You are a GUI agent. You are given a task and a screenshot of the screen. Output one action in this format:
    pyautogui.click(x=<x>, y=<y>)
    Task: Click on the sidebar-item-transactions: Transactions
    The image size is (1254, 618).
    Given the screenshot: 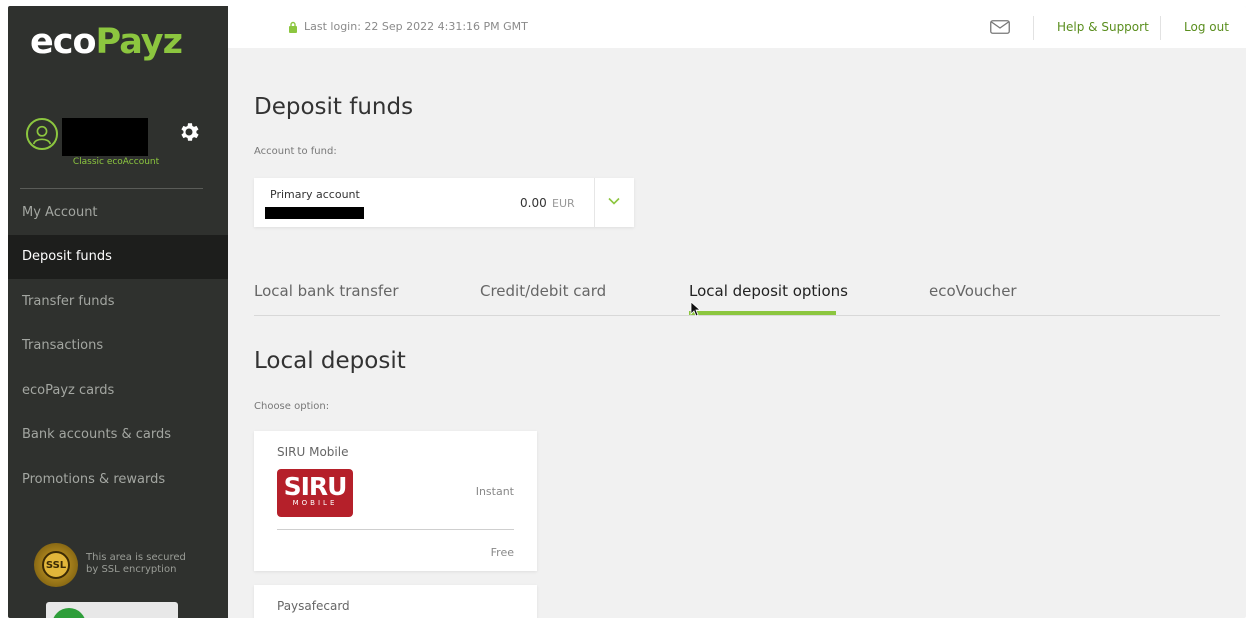 What is the action you would take?
    pyautogui.click(x=118, y=346)
    